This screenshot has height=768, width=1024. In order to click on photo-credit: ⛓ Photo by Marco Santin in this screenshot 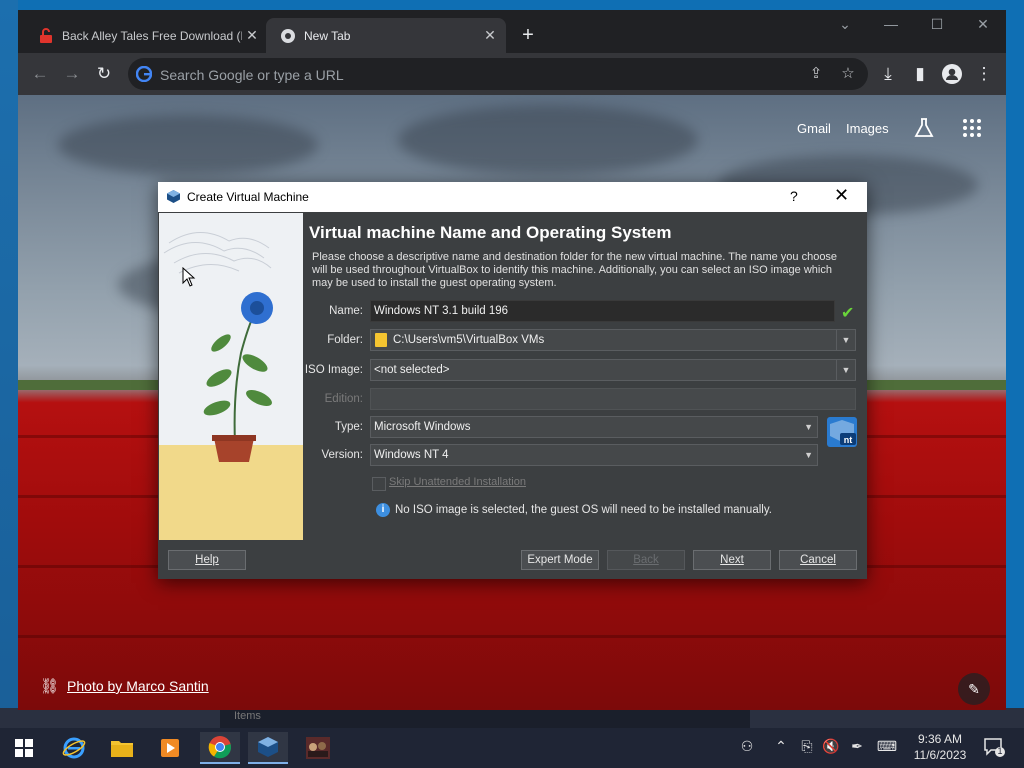, I will do `click(124, 686)`.